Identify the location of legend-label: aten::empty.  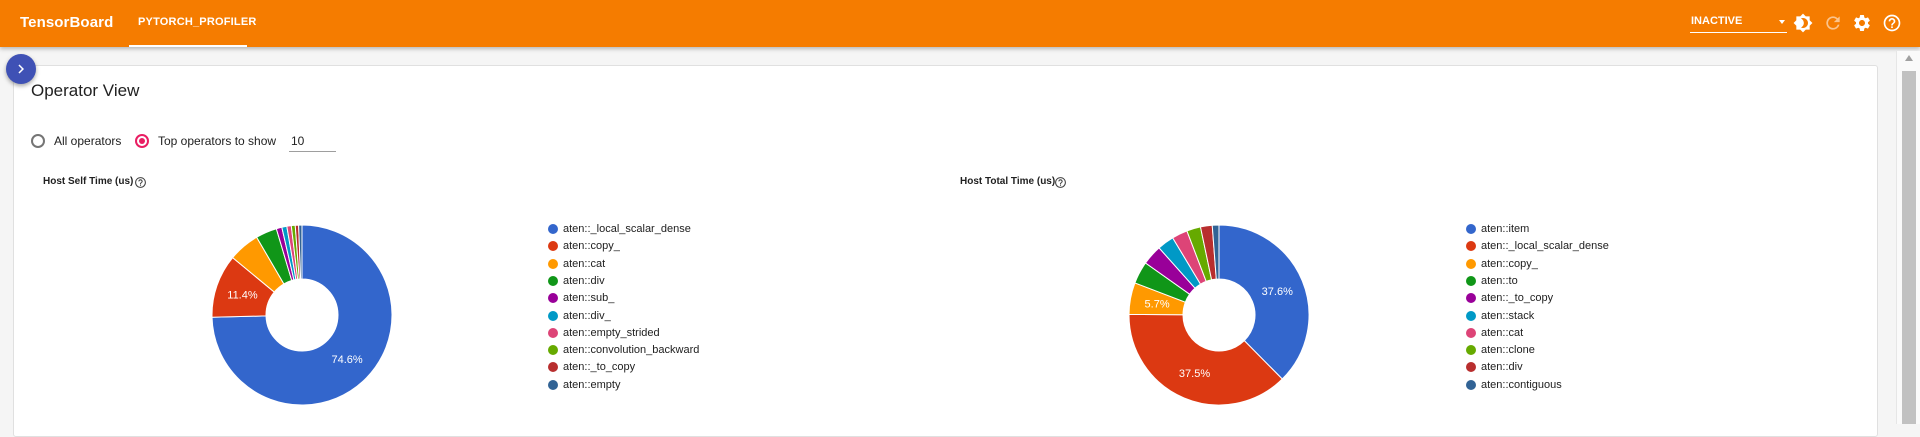
(592, 384).